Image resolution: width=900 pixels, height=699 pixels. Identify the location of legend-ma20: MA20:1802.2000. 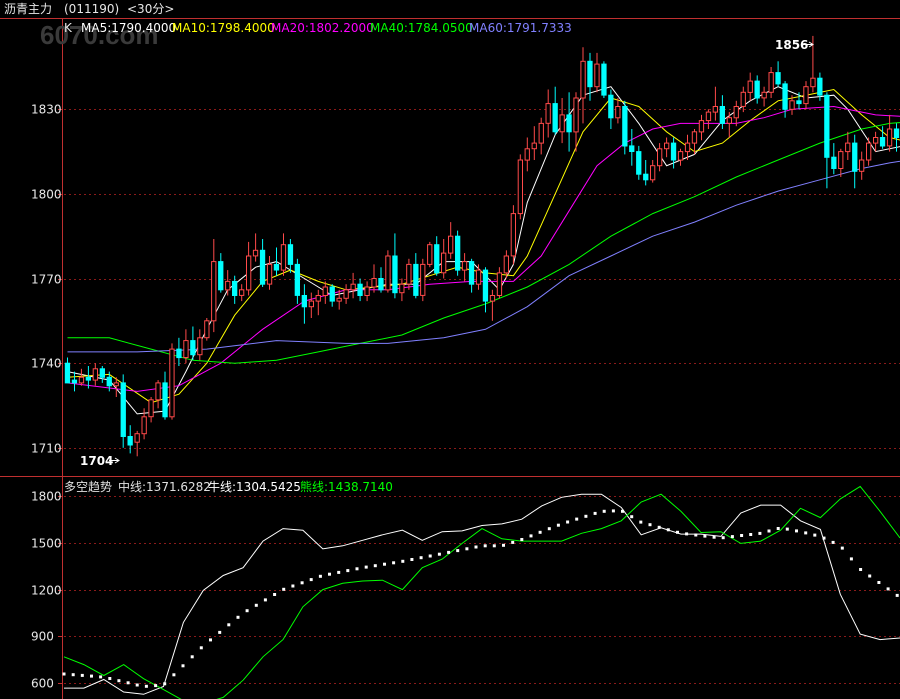
(322, 28).